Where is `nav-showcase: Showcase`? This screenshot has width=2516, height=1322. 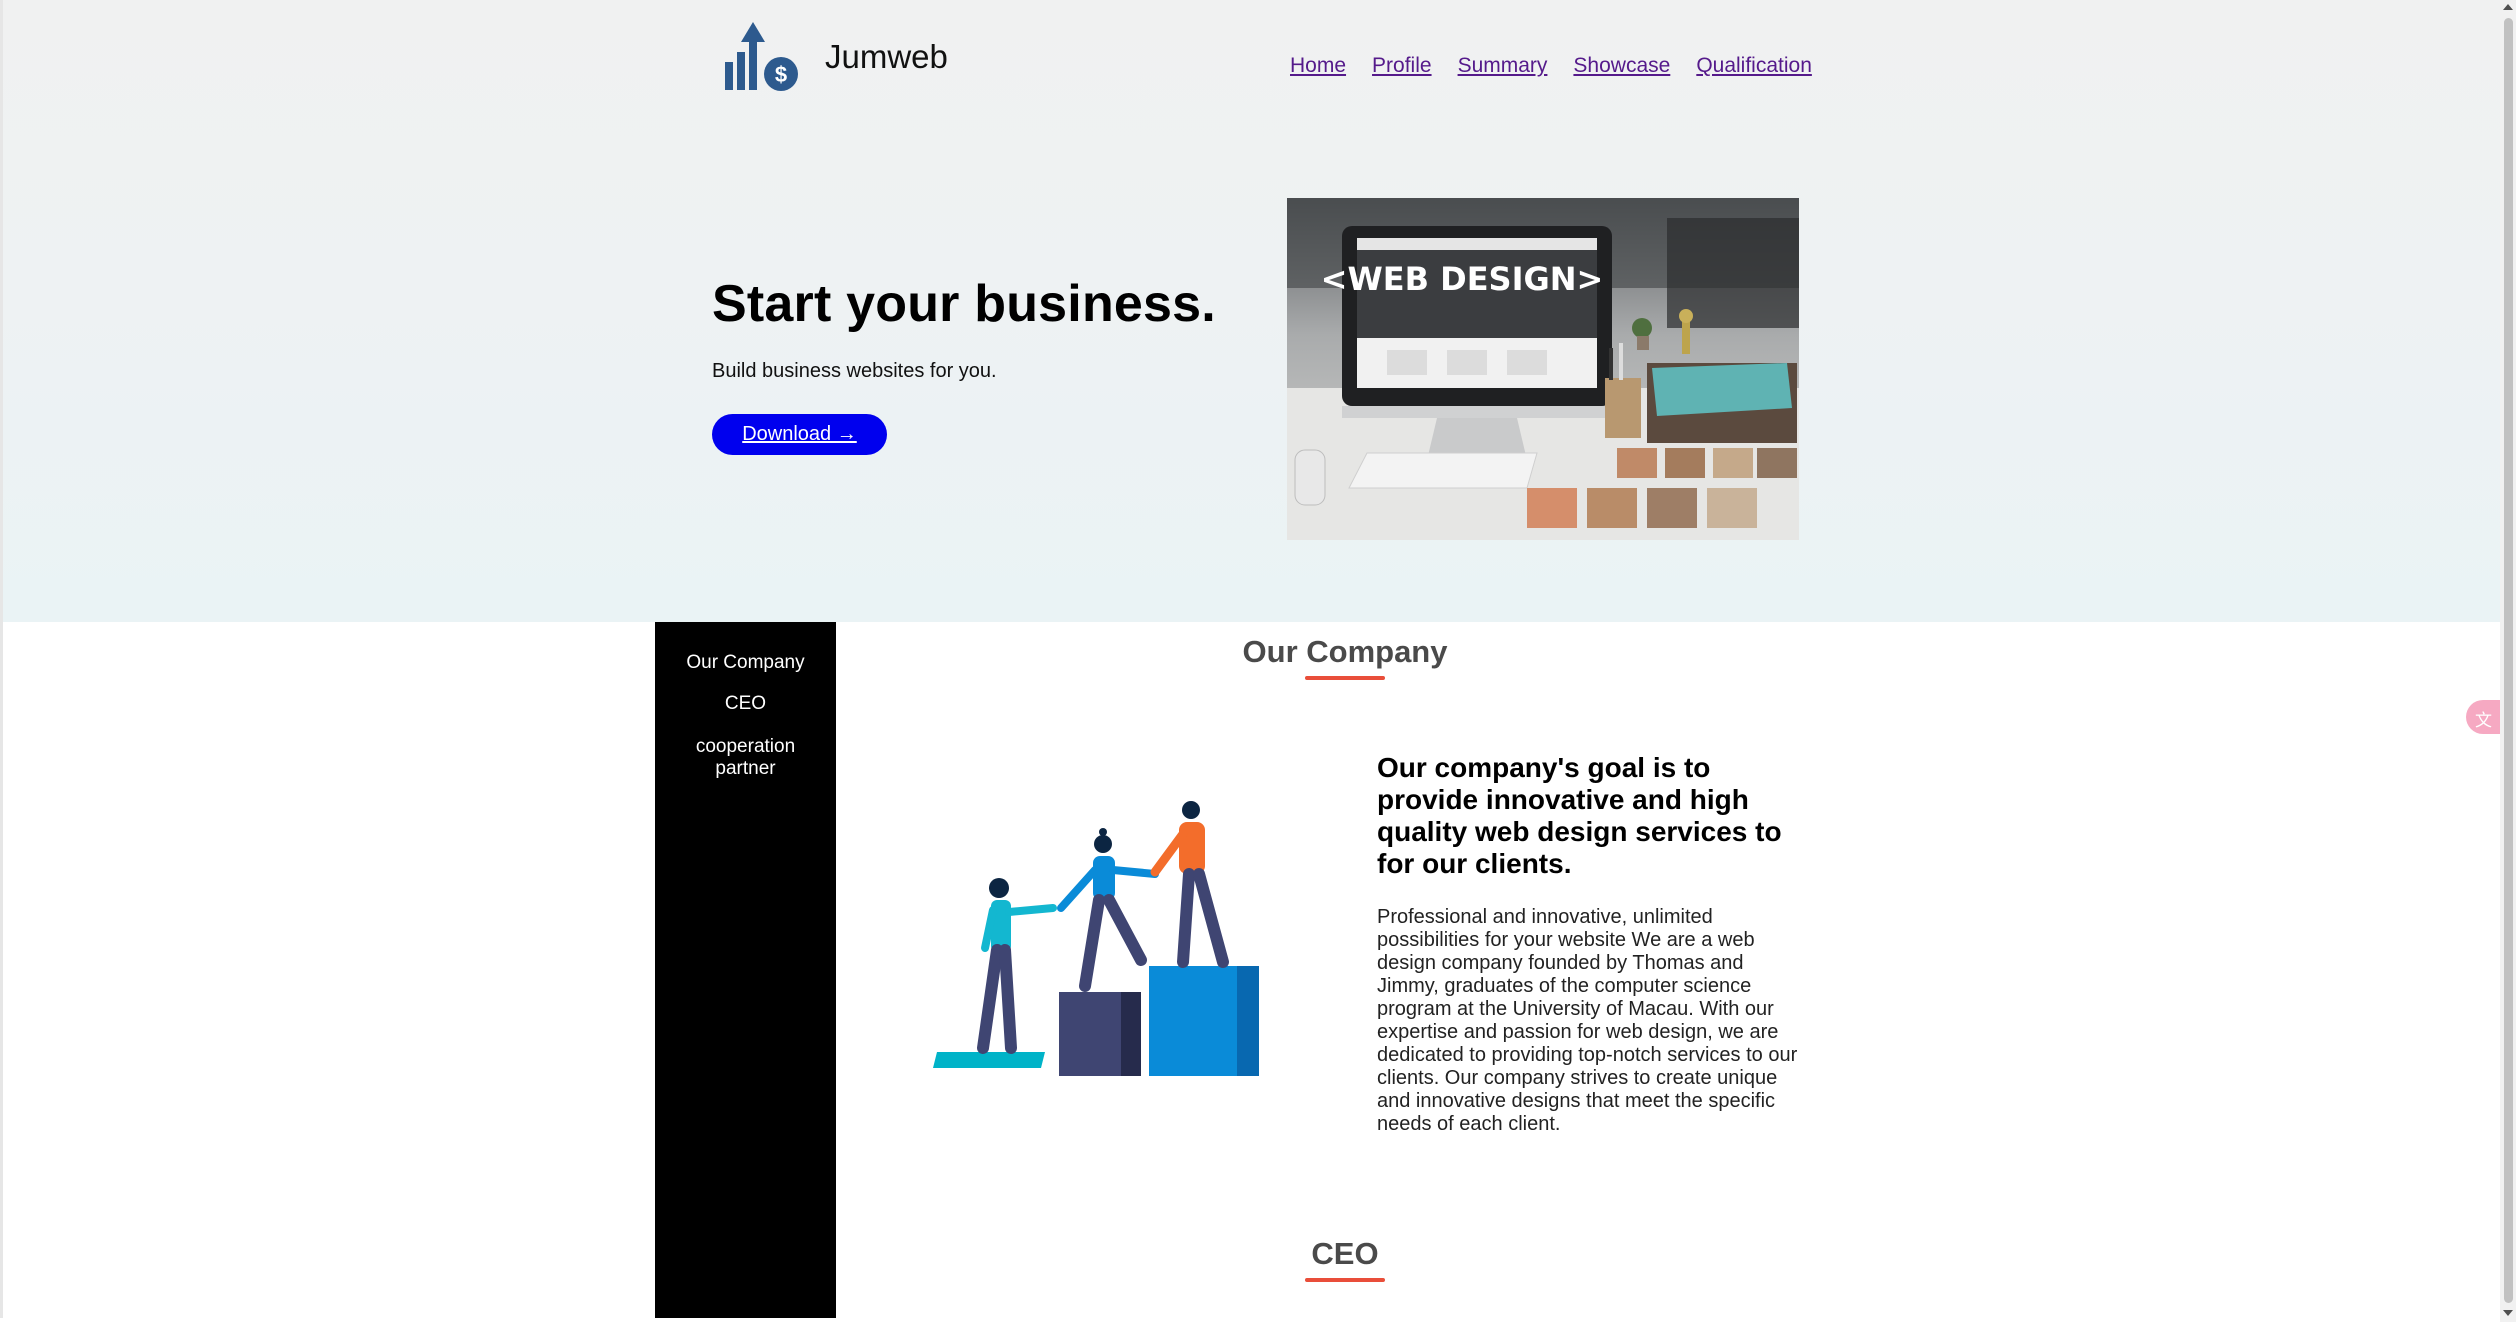 nav-showcase: Showcase is located at coordinates (1621, 66).